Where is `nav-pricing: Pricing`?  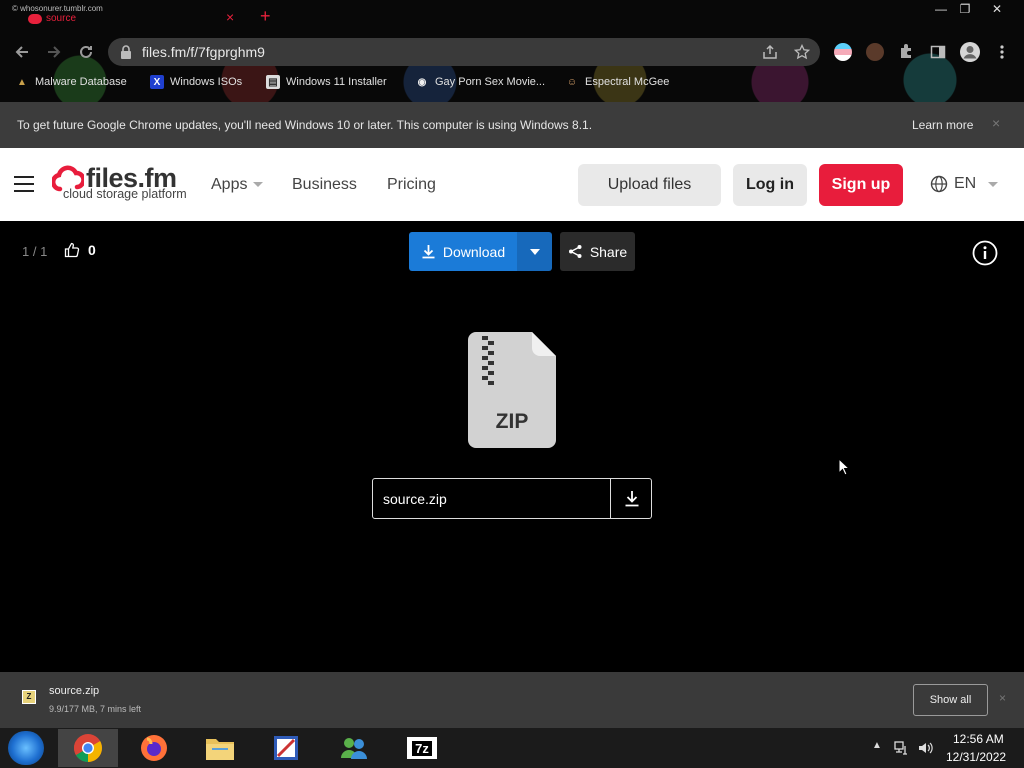
nav-pricing: Pricing is located at coordinates (411, 185).